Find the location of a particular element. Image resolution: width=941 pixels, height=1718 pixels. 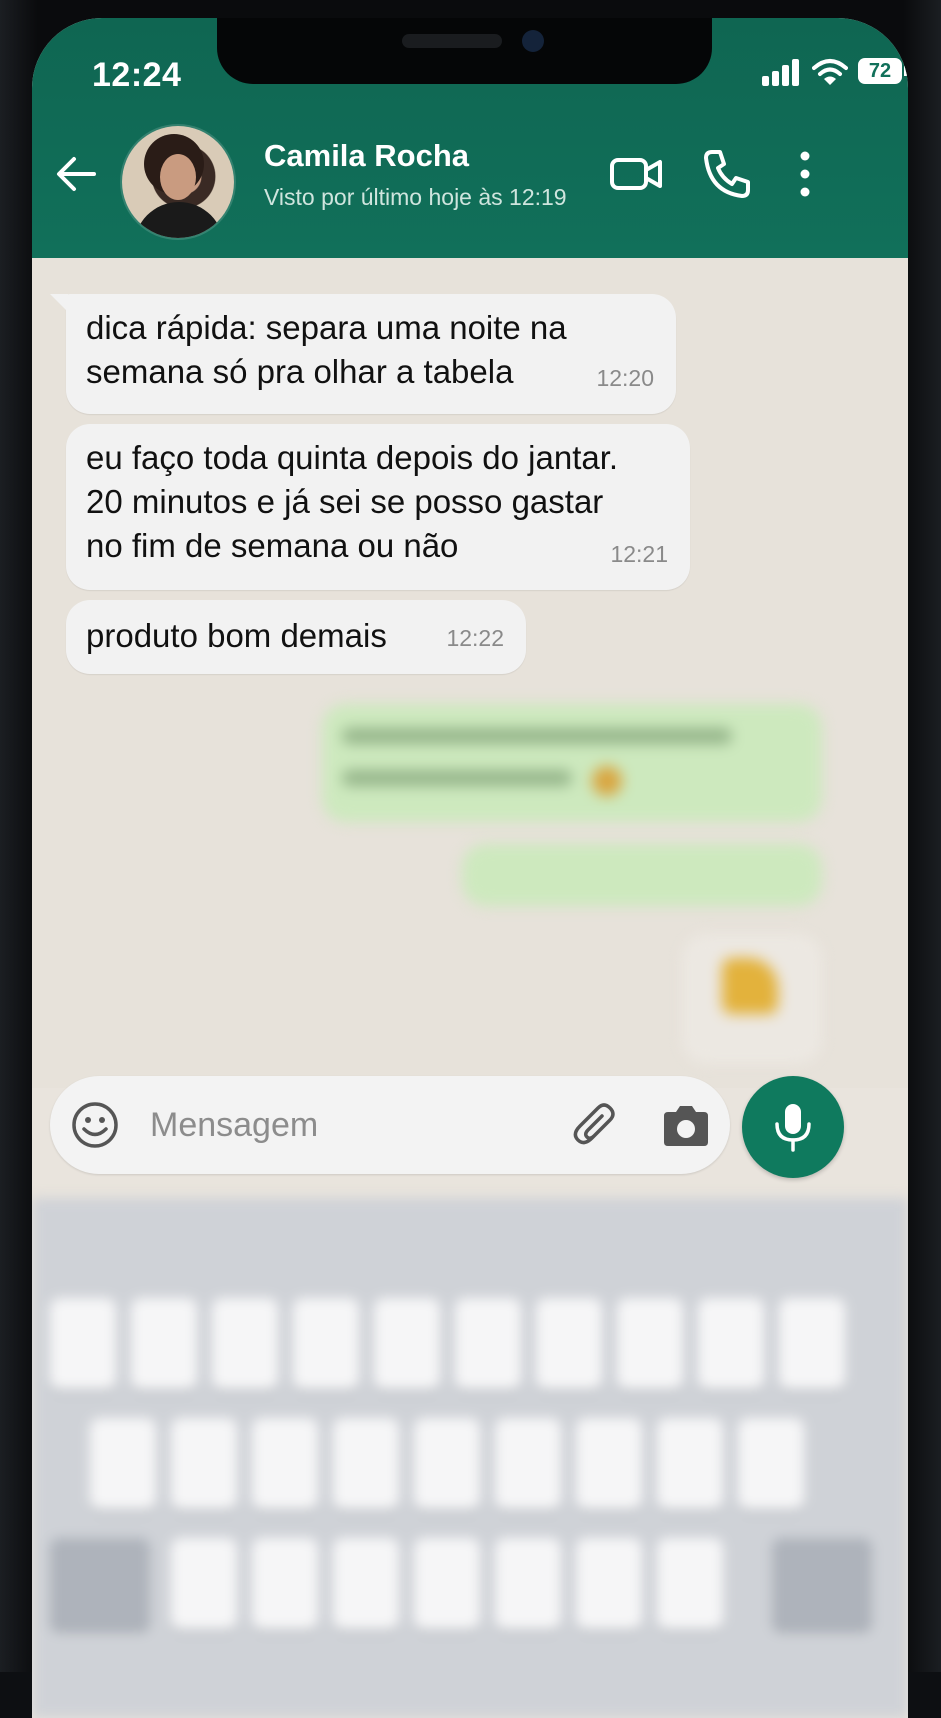

message-time: 12:22 is located at coordinates (475, 638).